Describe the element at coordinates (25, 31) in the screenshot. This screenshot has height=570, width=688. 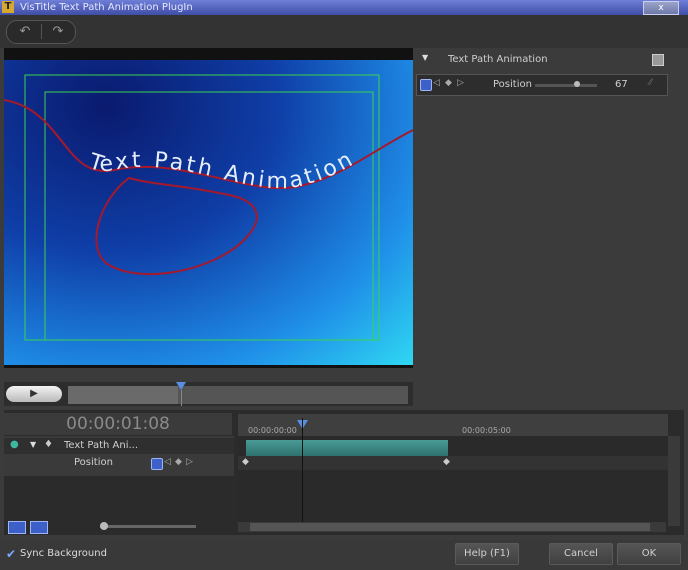
I see `undo-icon: ↶` at that location.